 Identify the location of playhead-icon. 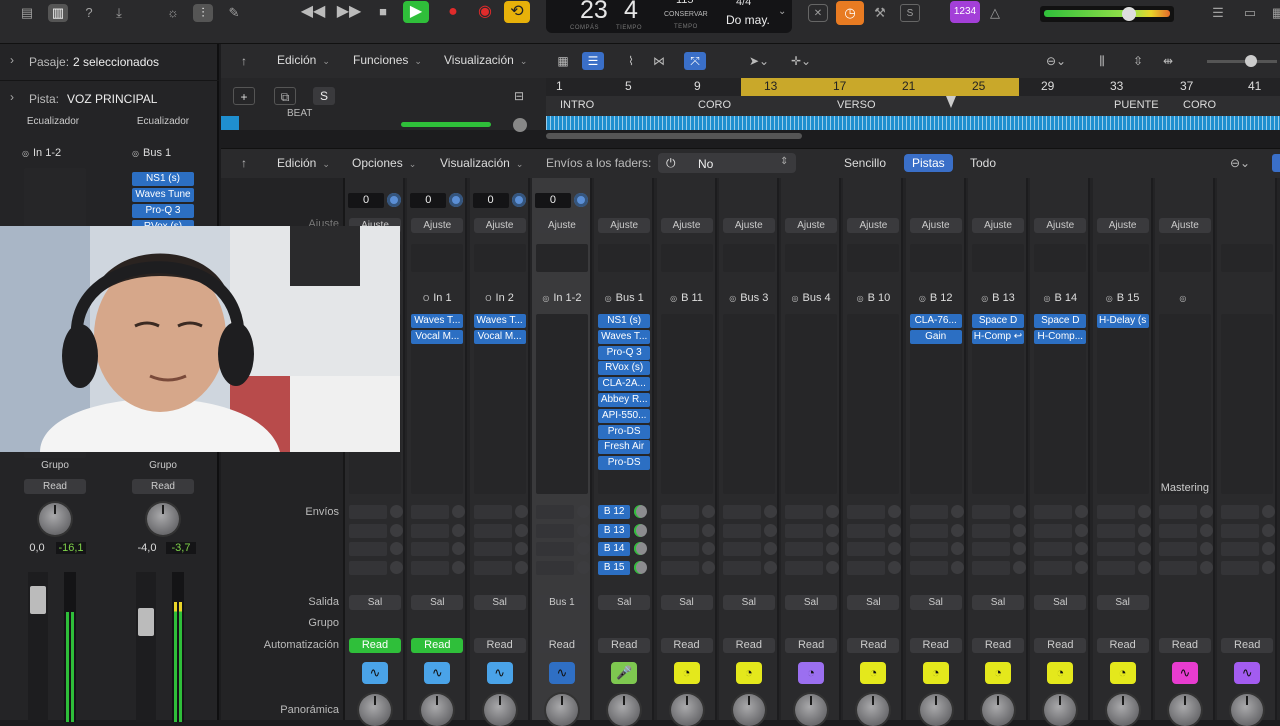
(951, 102).